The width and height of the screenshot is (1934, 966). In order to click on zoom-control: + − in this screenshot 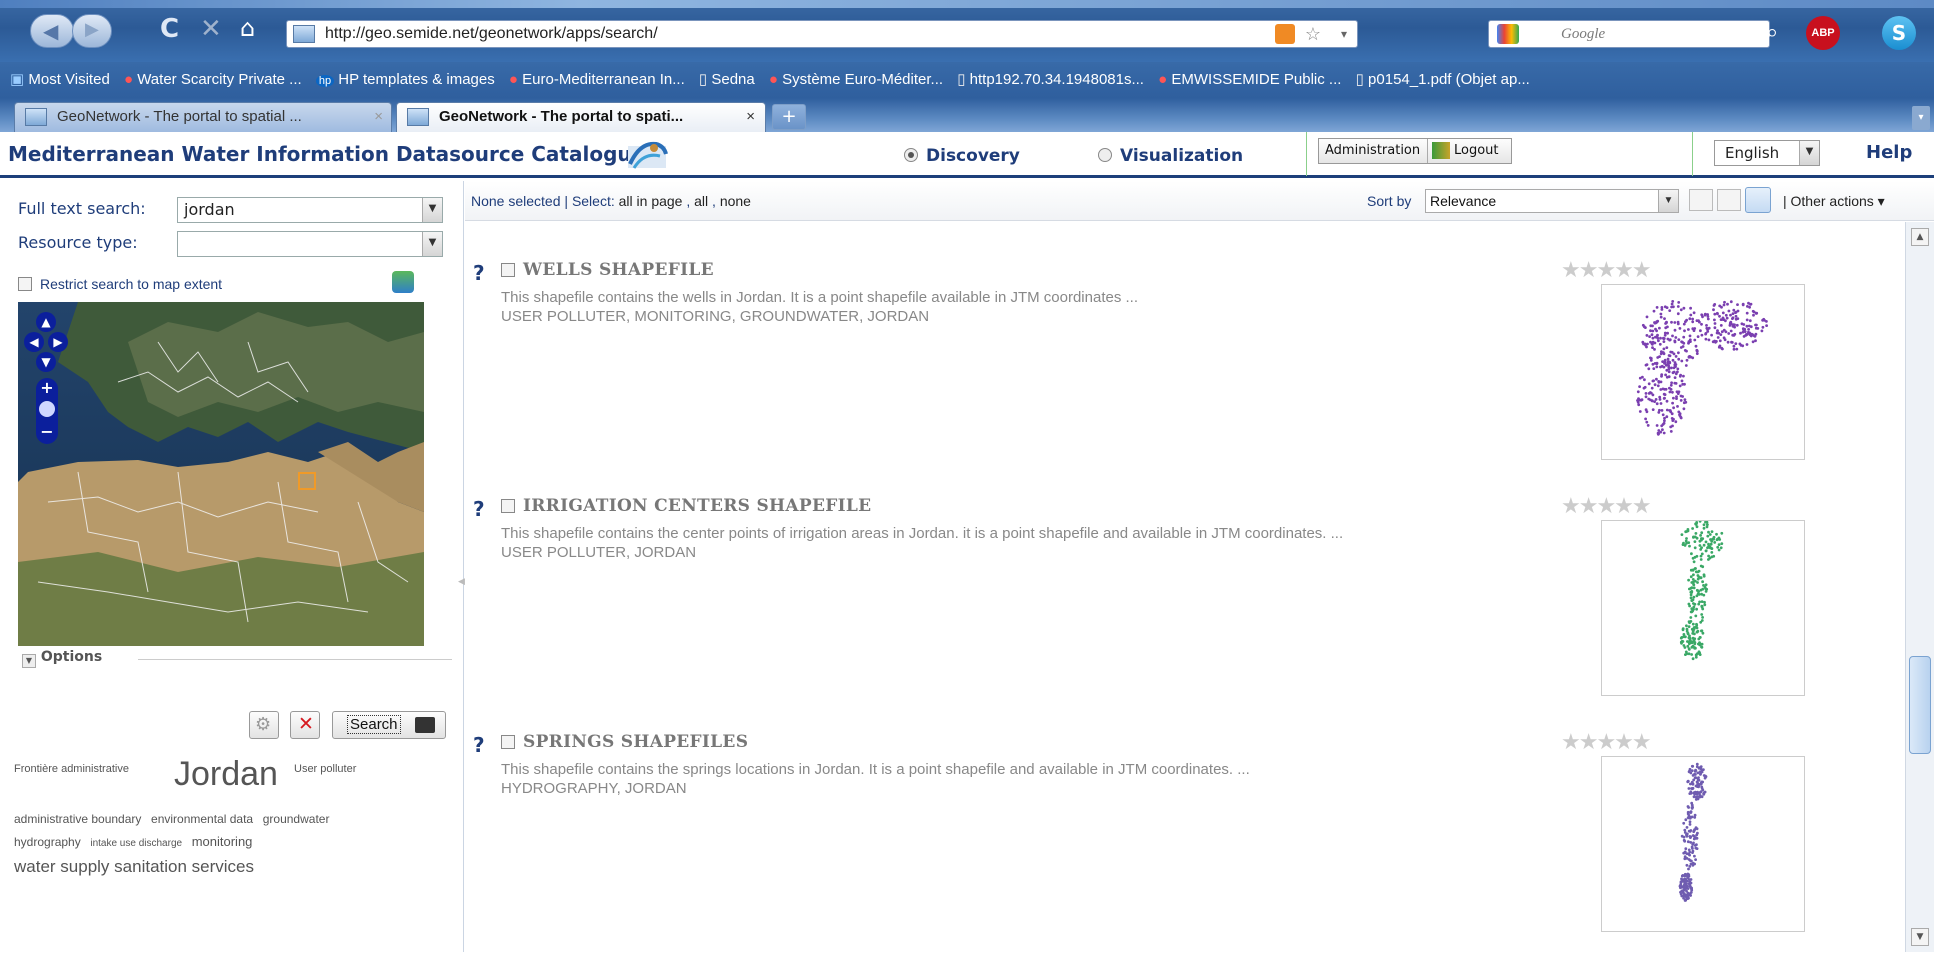, I will do `click(47, 411)`.